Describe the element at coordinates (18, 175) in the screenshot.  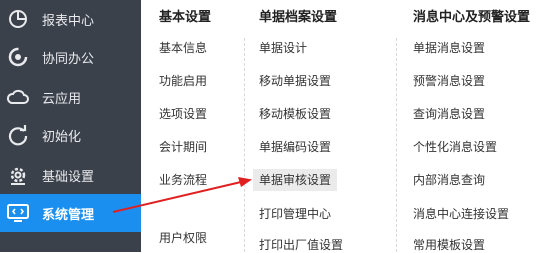
I see `gear-icon` at that location.